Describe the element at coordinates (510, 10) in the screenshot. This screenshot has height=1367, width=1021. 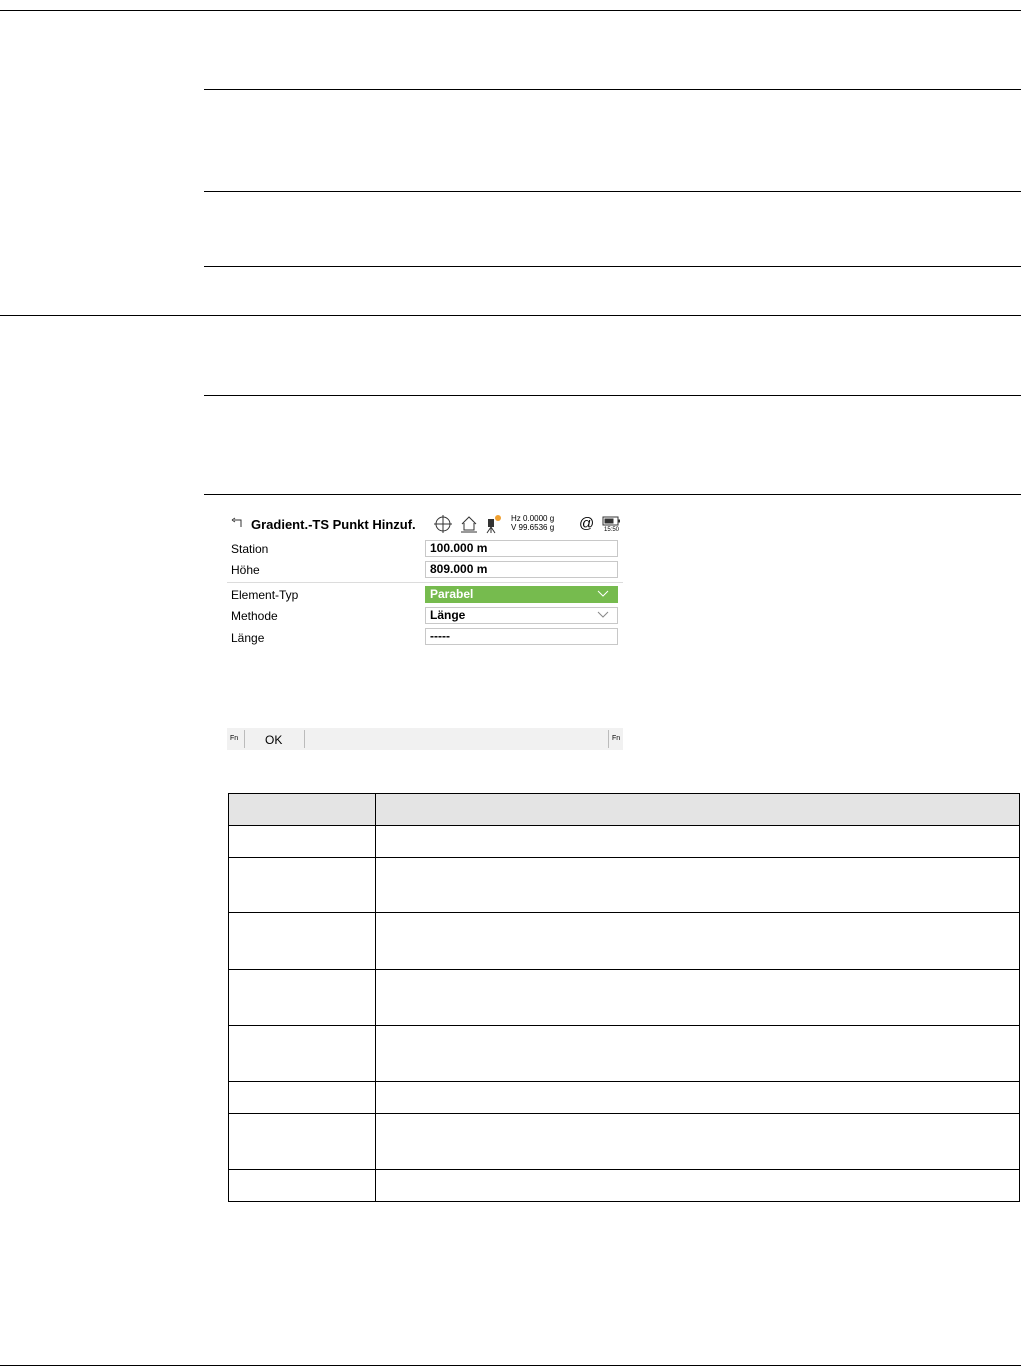
I see `page-rule-top` at that location.